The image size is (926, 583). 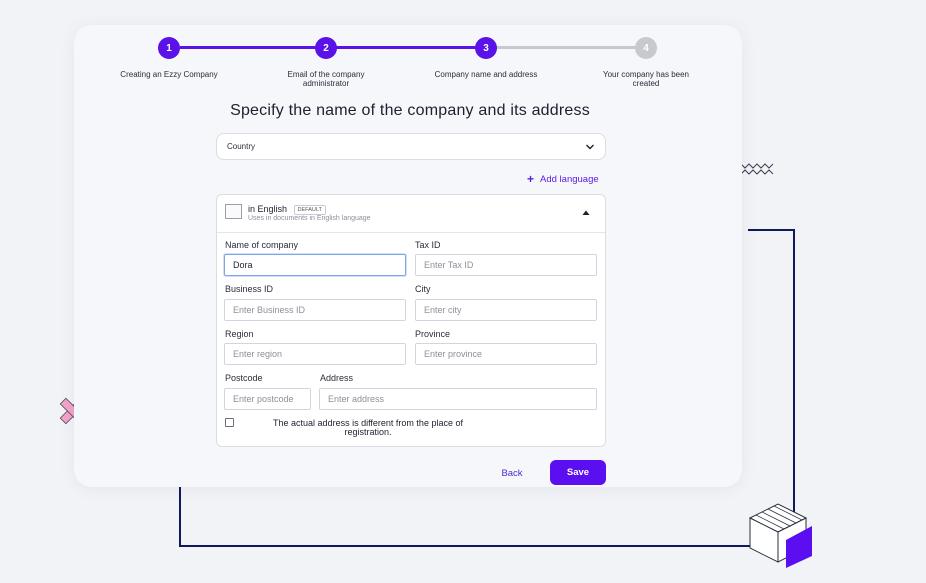 I want to click on language-name-row: in English DEFAULT, so click(x=287, y=209).